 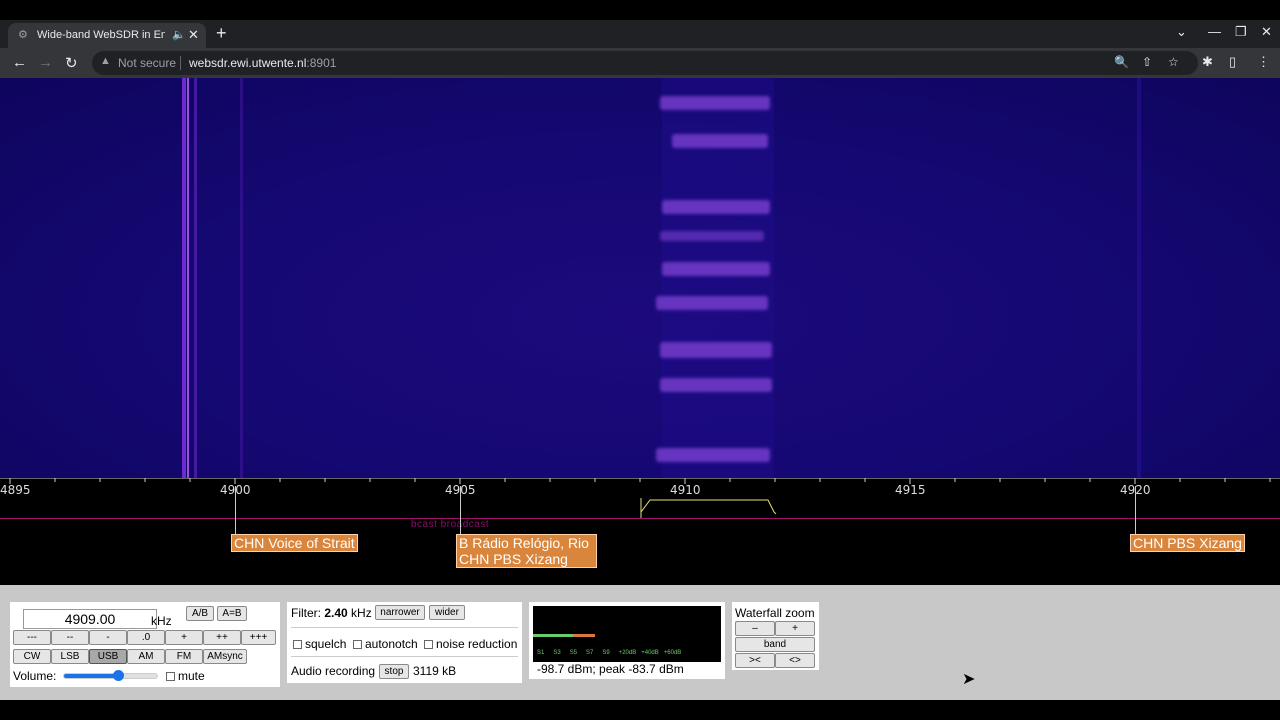 What do you see at coordinates (147, 63) in the screenshot?
I see `security-status: Not secure` at bounding box center [147, 63].